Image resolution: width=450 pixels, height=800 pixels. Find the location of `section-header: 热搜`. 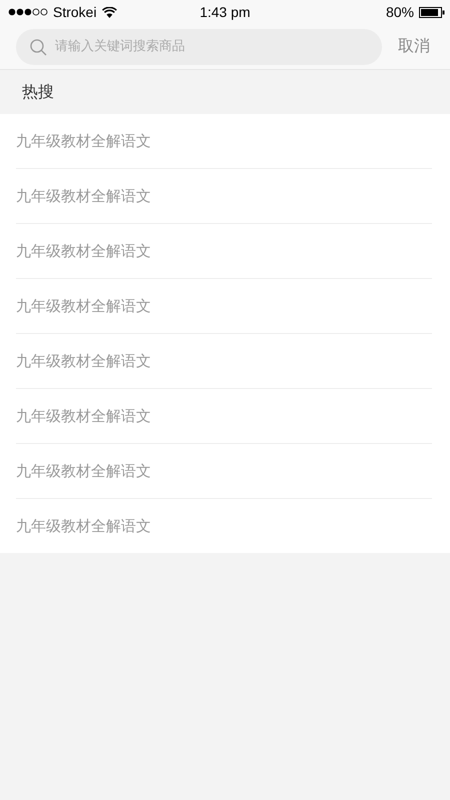

section-header: 热搜 is located at coordinates (38, 91).